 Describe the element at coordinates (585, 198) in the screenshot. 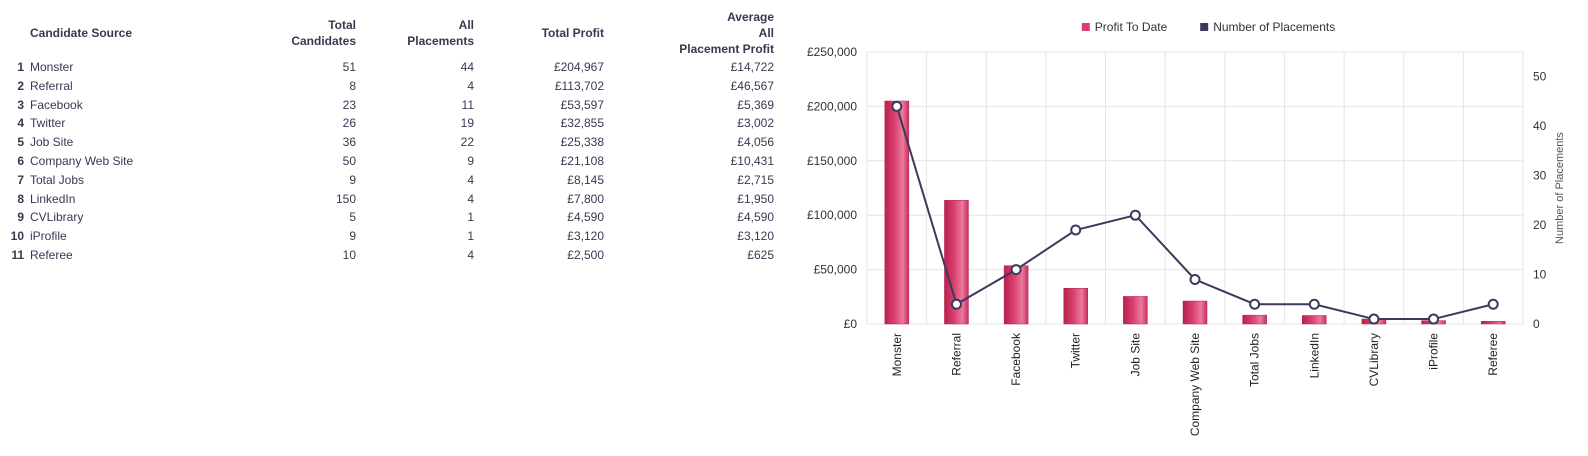

I see `row-total-profit: £7,800` at that location.